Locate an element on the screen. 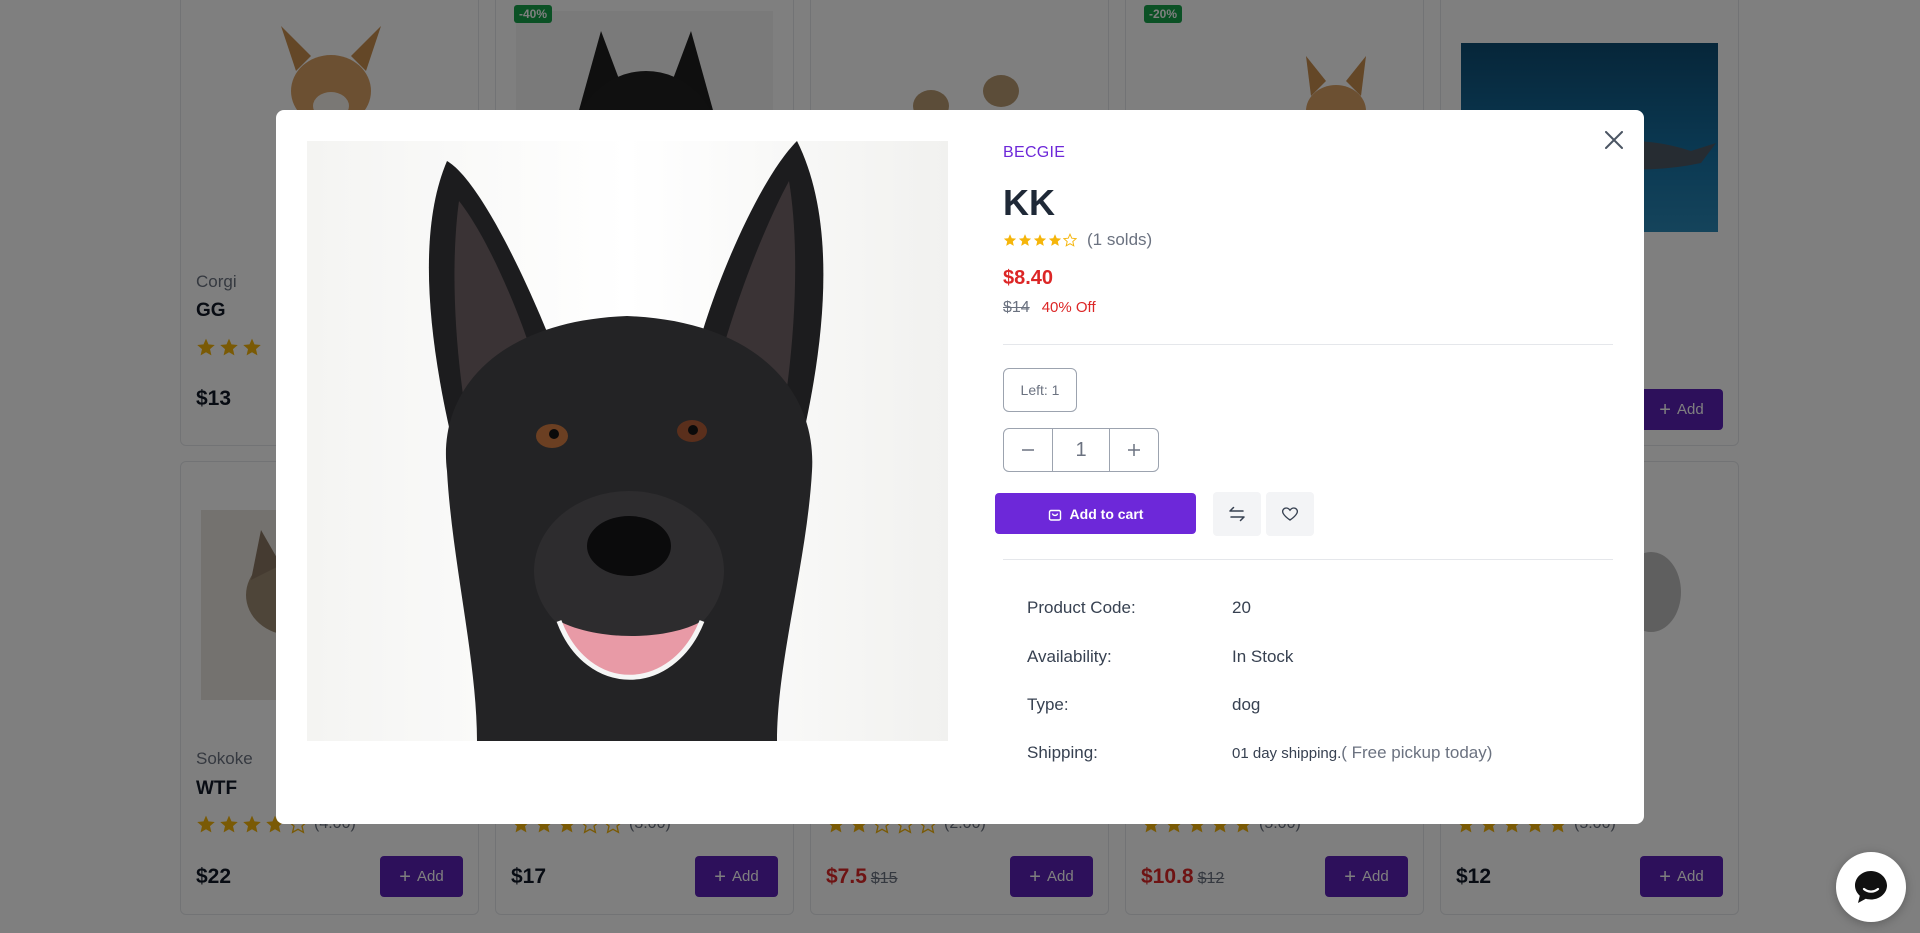 This screenshot has height=933, width=1920. add-to-cart-button: Add to cart is located at coordinates (1095, 513).